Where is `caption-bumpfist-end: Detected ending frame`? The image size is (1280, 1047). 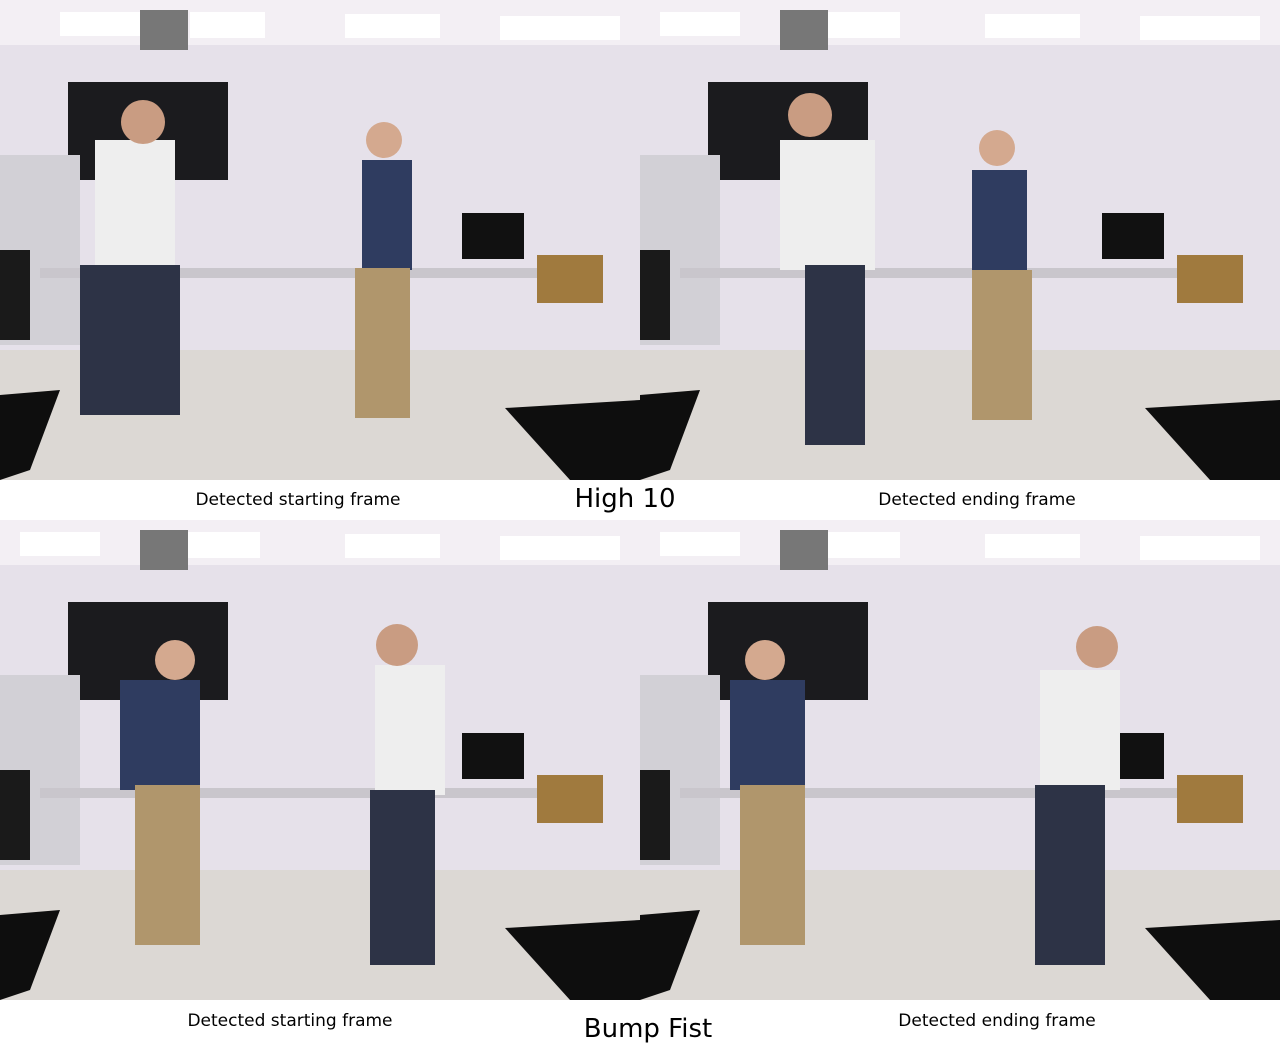
caption-bumpfist-end: Detected ending frame is located at coordinates (997, 1021).